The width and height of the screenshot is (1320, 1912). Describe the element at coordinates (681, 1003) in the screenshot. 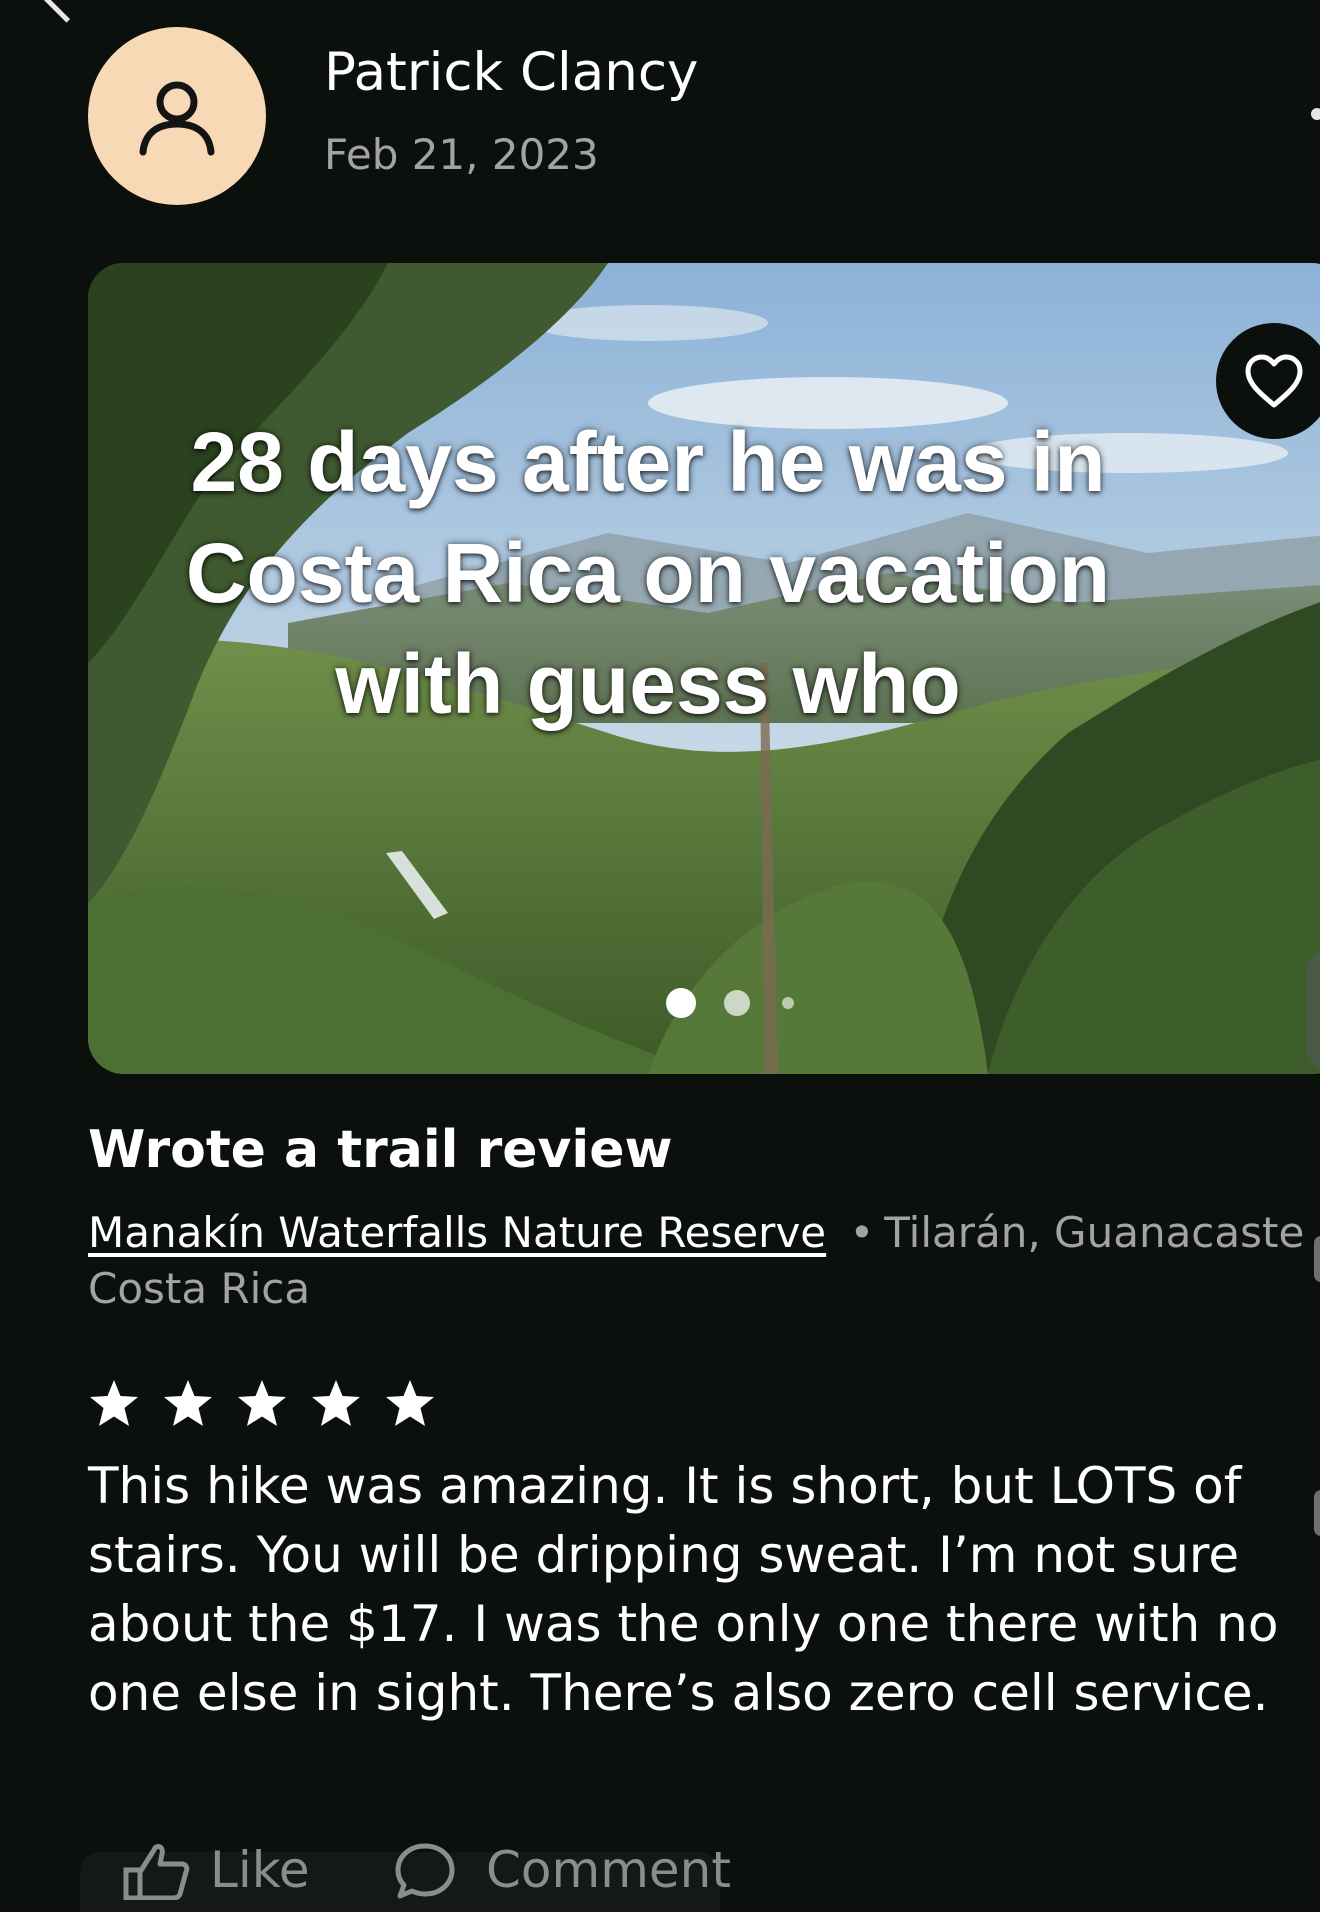

I see `carousel-dot-active` at that location.